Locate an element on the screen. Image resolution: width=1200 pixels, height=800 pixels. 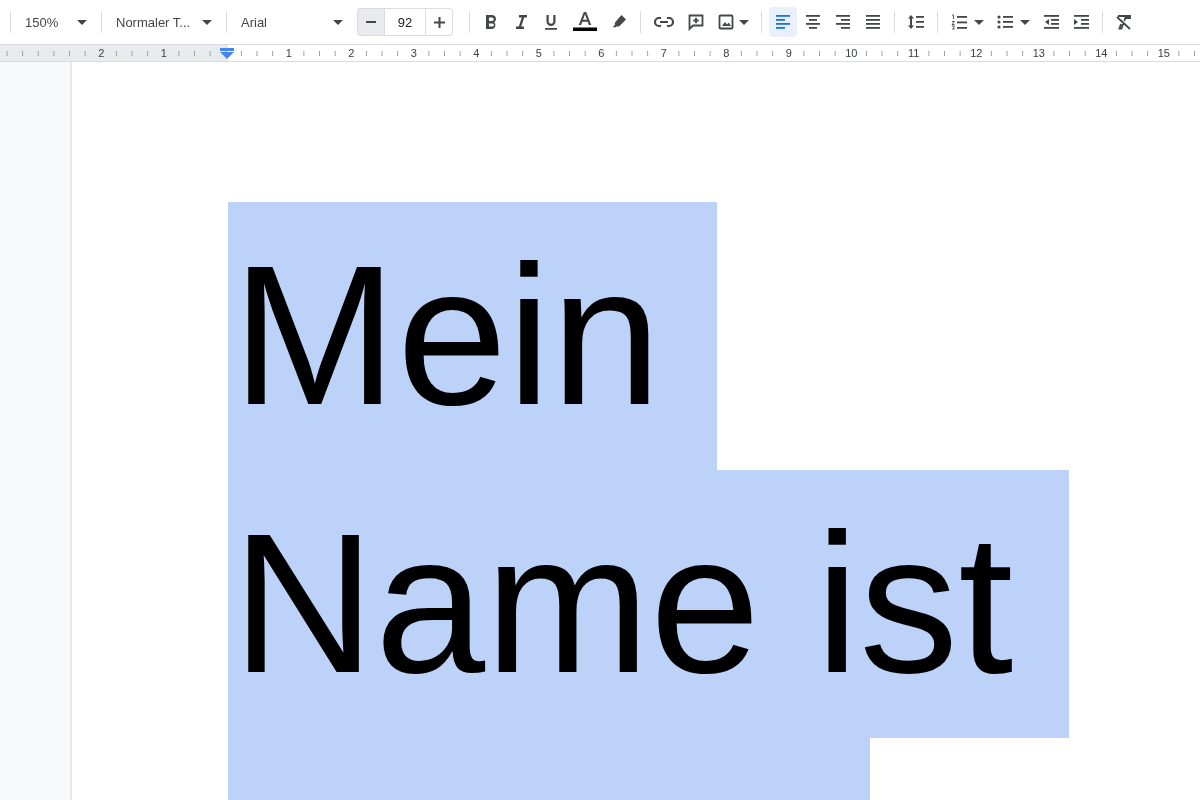
ruler-number: 9 is located at coordinates (788, 53).